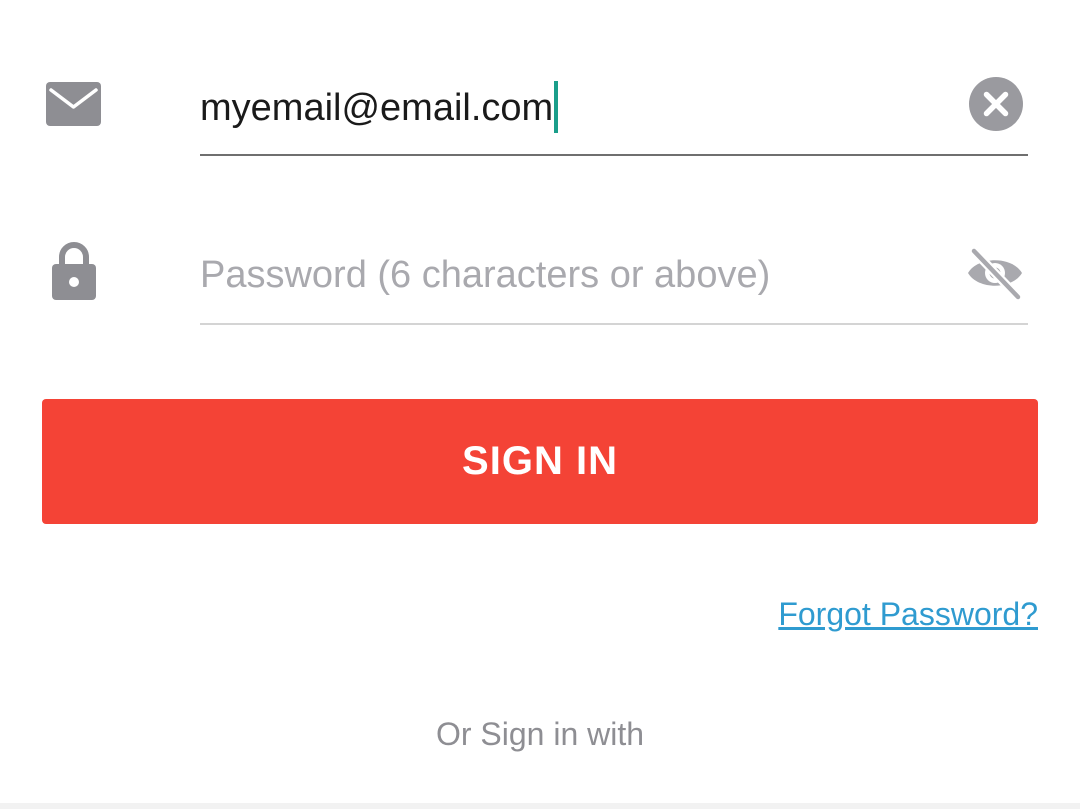 The image size is (1080, 809). I want to click on envelope-icon, so click(73, 104).